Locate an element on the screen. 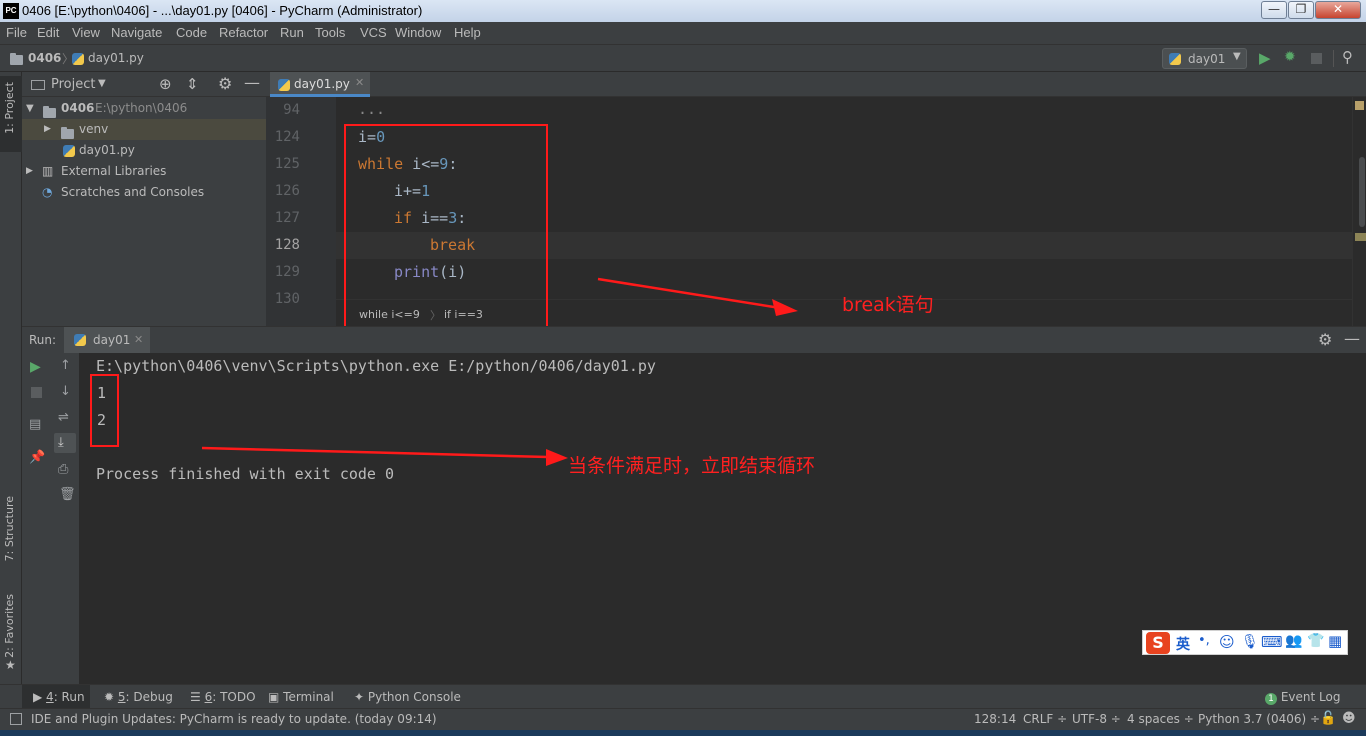  file-encoding: UTF-8 ÷ is located at coordinates (1096, 719).